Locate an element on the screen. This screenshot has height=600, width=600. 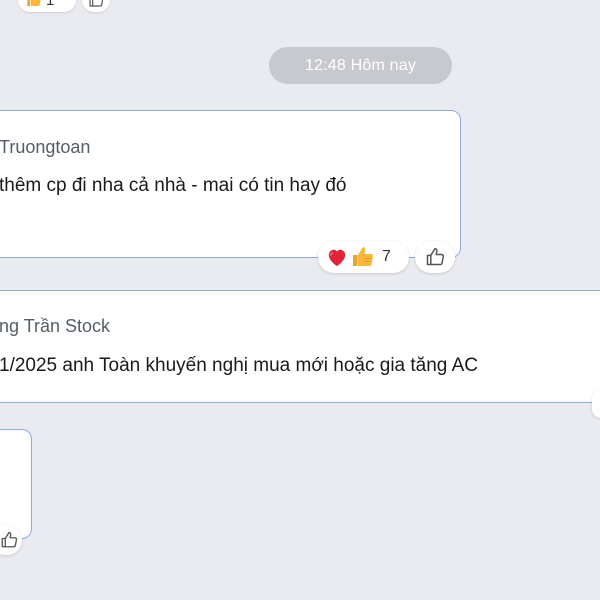
reaction-summary-top: 1 is located at coordinates (47, 6).